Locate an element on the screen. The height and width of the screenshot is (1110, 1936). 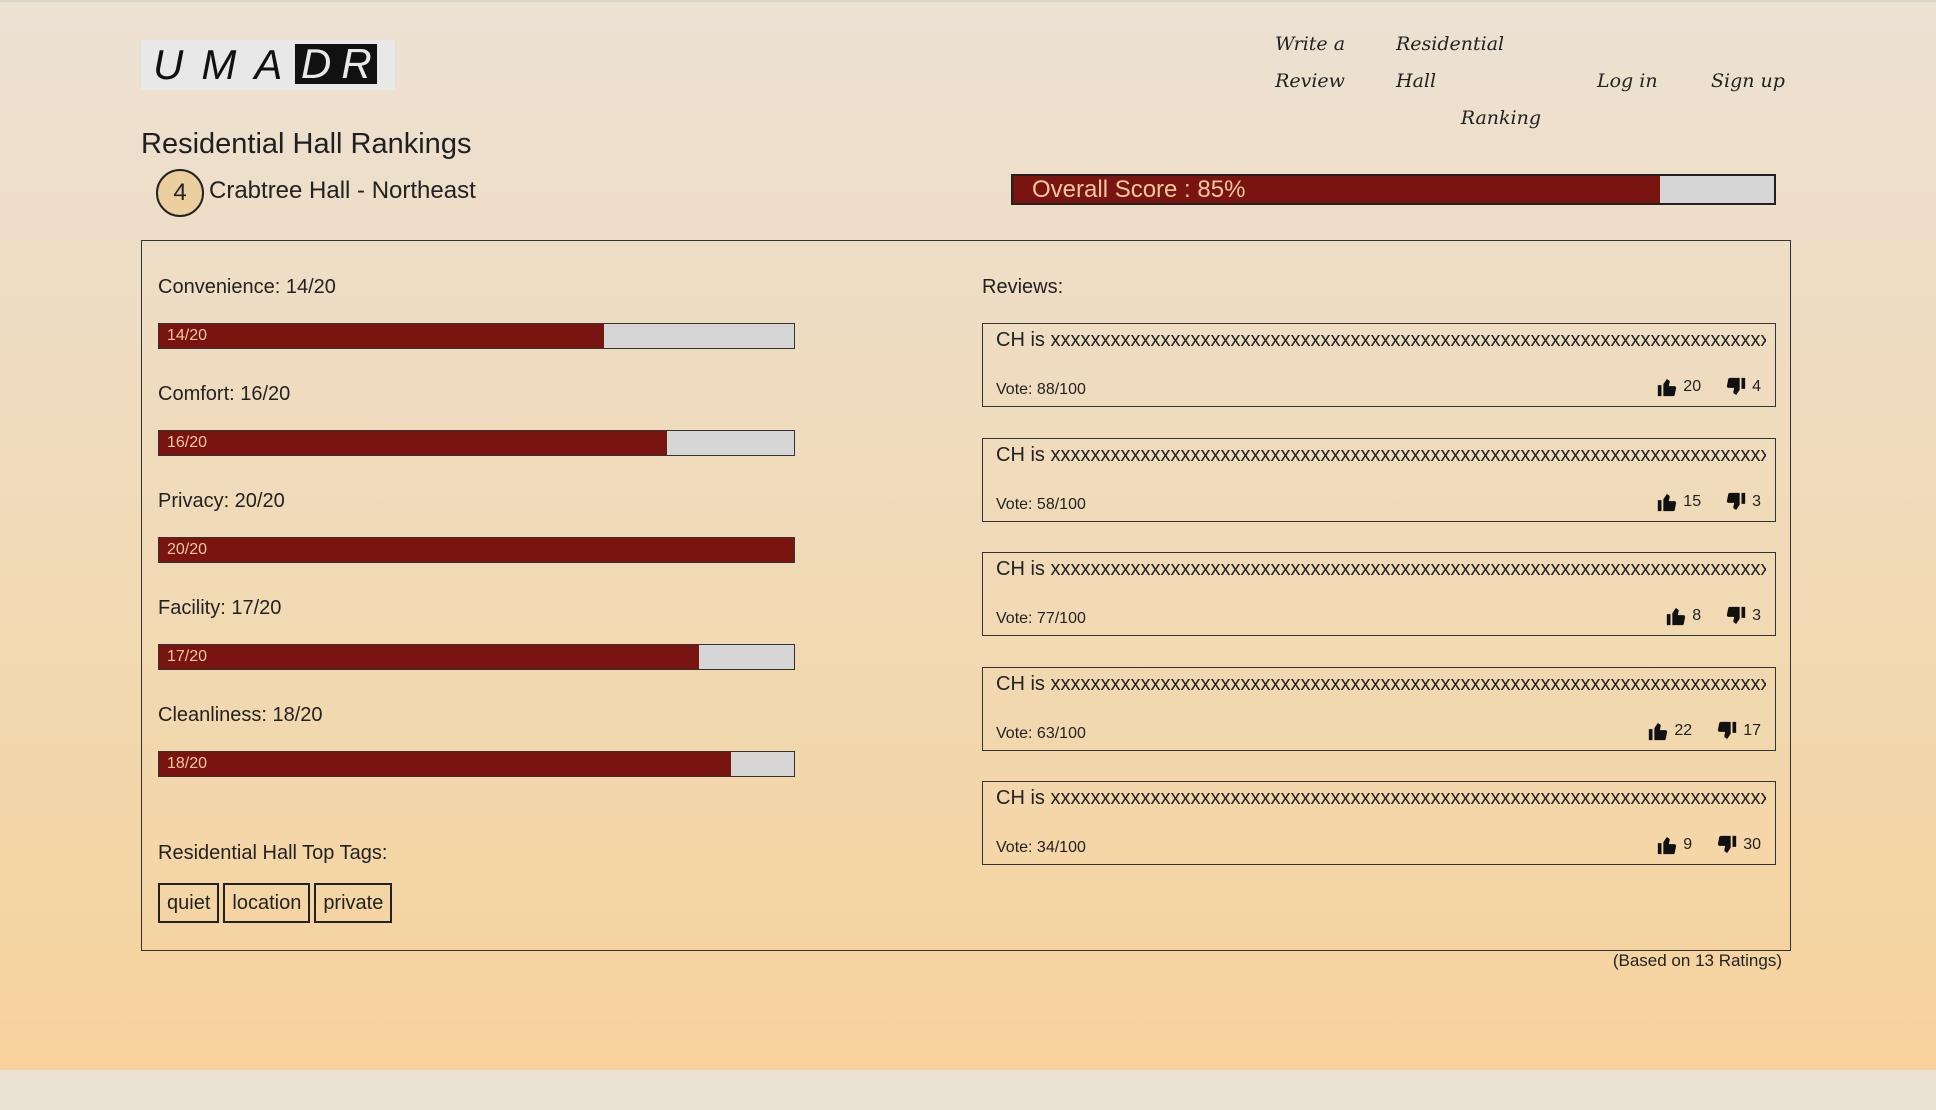
top-tags-title: Residential Hall Top Tags: is located at coordinates (273, 853).